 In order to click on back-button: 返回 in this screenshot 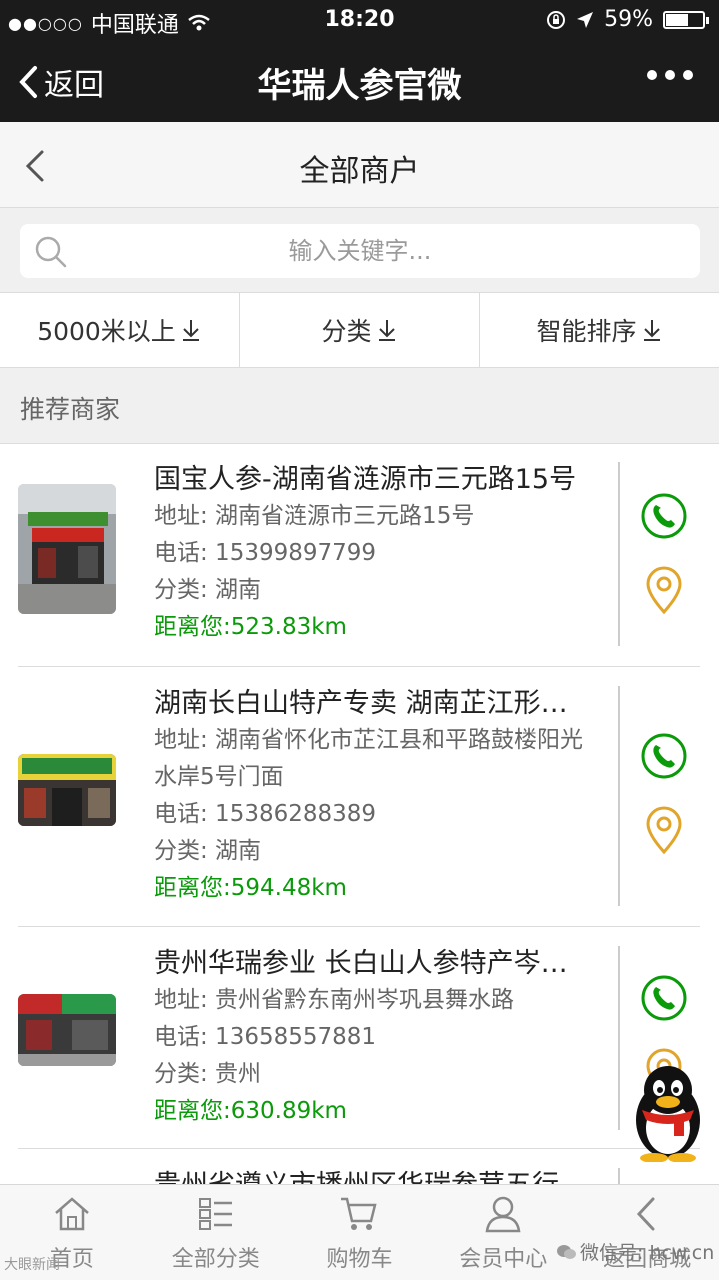, I will do `click(61, 82)`.